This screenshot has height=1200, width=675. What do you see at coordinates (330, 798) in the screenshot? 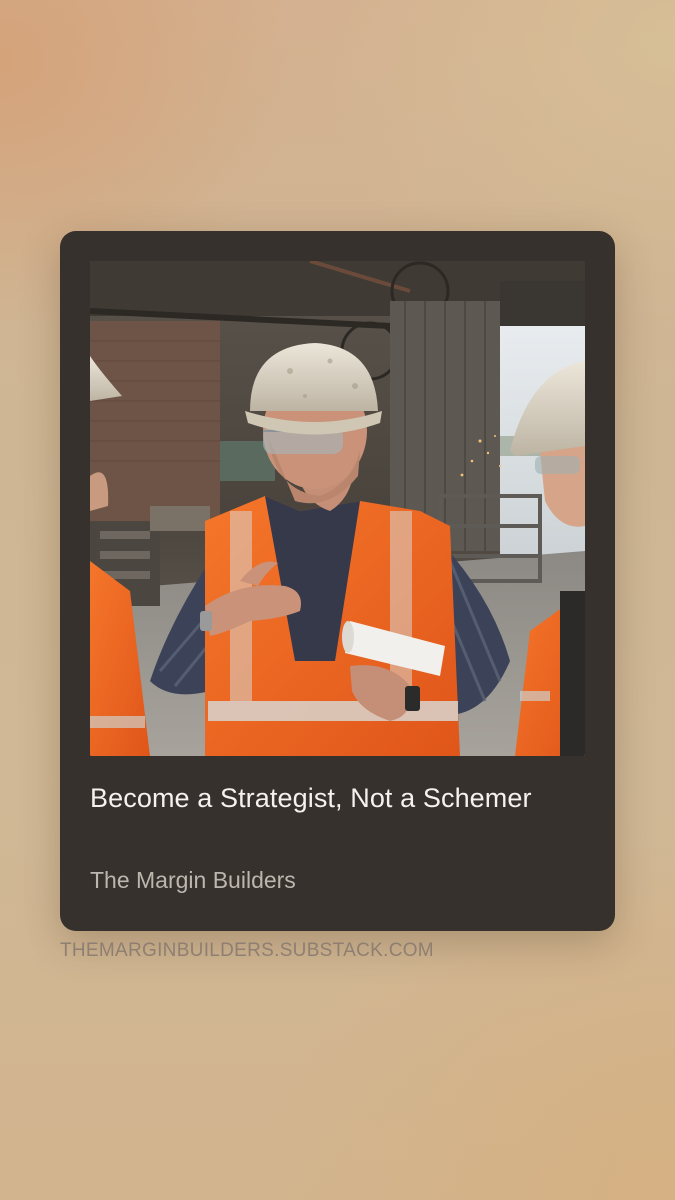
I see `post-title: Become a Strategist, Not a Schemer` at bounding box center [330, 798].